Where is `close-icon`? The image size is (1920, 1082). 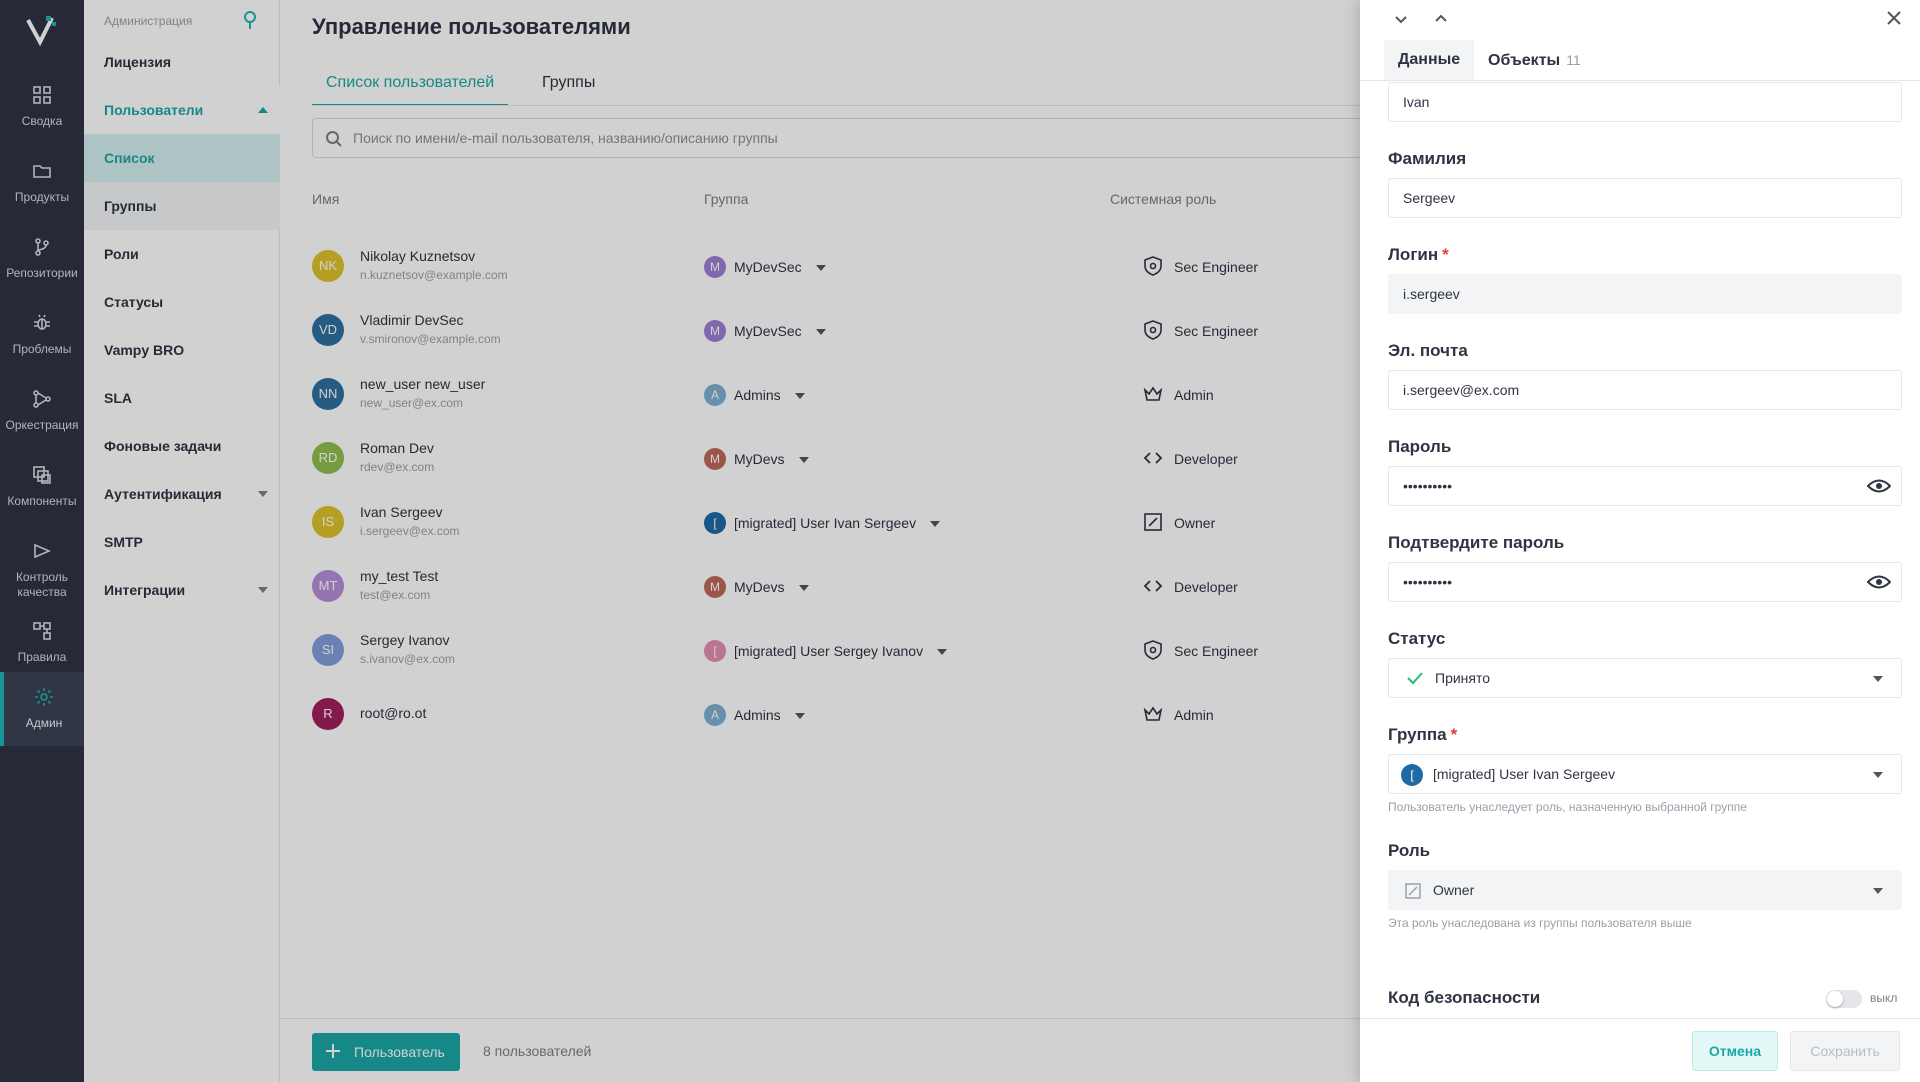
close-icon is located at coordinates (1894, 18).